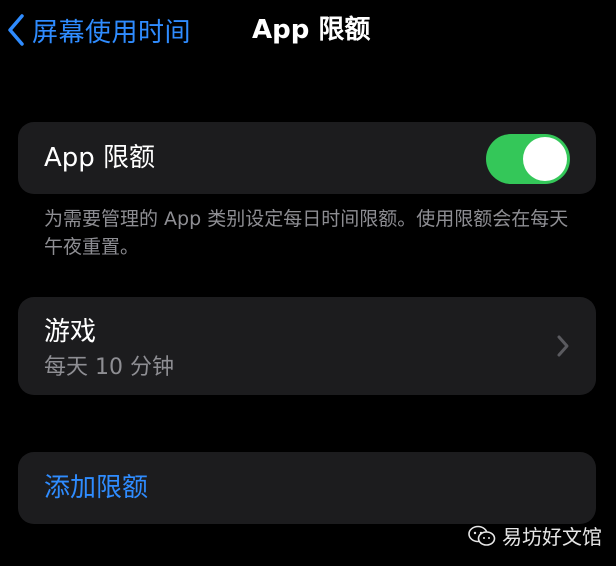  What do you see at coordinates (100, 158) in the screenshot?
I see `app-limits-toggle-label: App 限额` at bounding box center [100, 158].